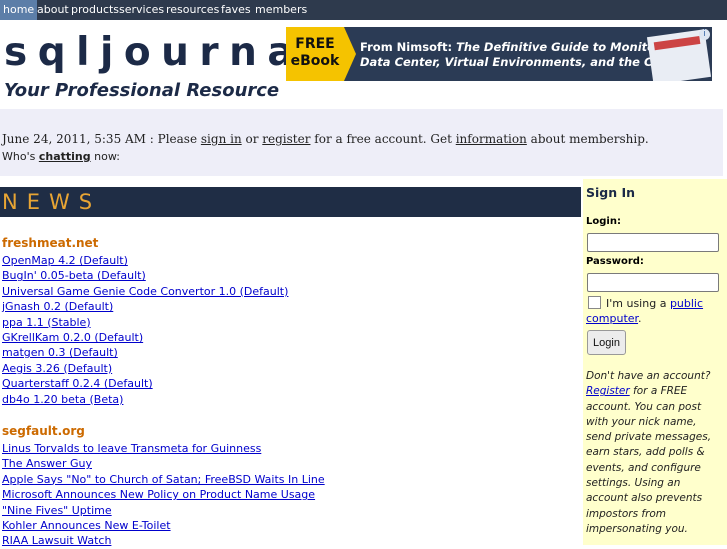 This screenshot has height=549, width=727. Describe the element at coordinates (615, 261) in the screenshot. I see `password-label: Password:` at that location.